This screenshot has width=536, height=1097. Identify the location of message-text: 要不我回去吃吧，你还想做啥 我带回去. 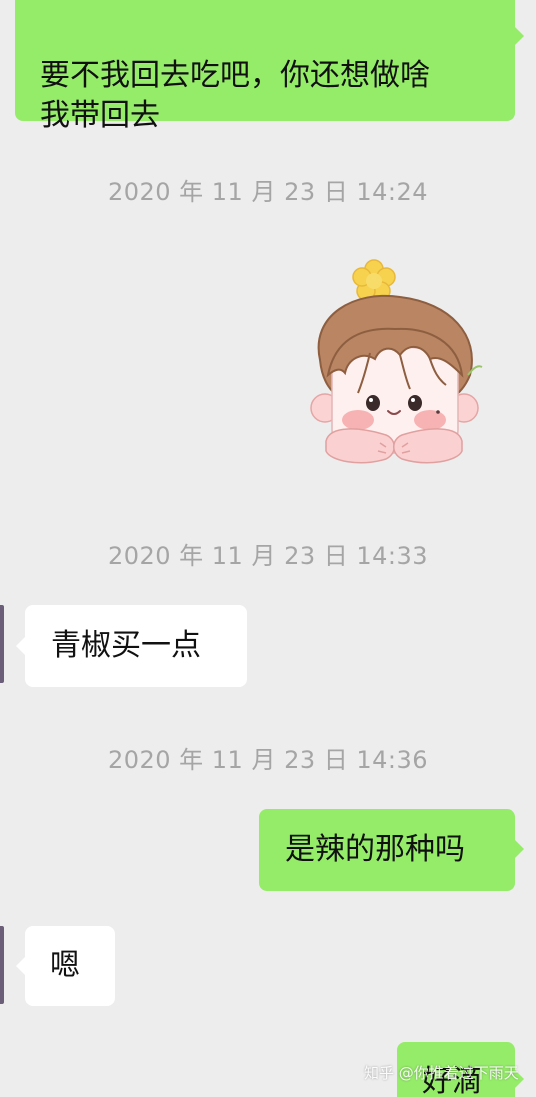
(235, 95).